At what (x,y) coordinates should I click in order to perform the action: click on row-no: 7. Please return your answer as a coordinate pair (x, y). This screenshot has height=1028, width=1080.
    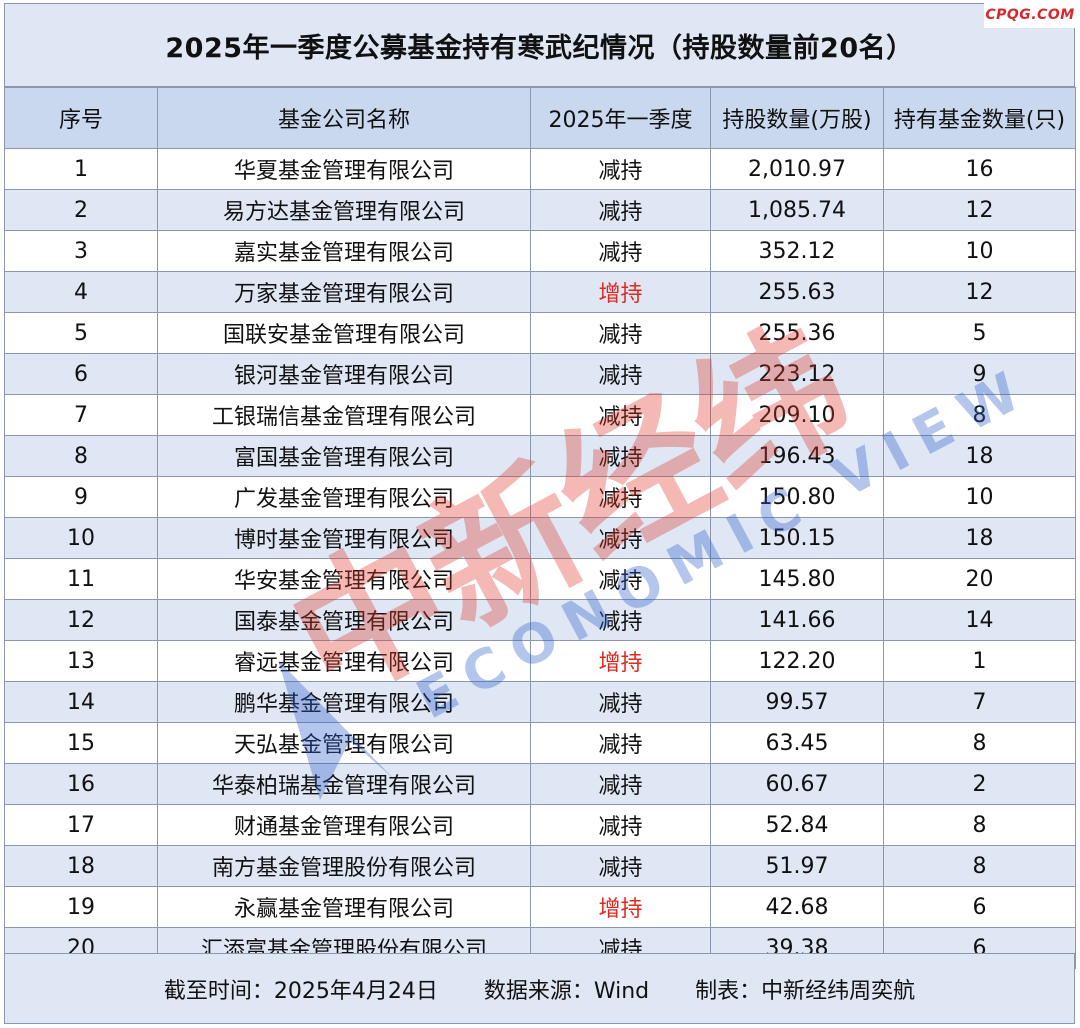
    Looking at the image, I should click on (81, 415).